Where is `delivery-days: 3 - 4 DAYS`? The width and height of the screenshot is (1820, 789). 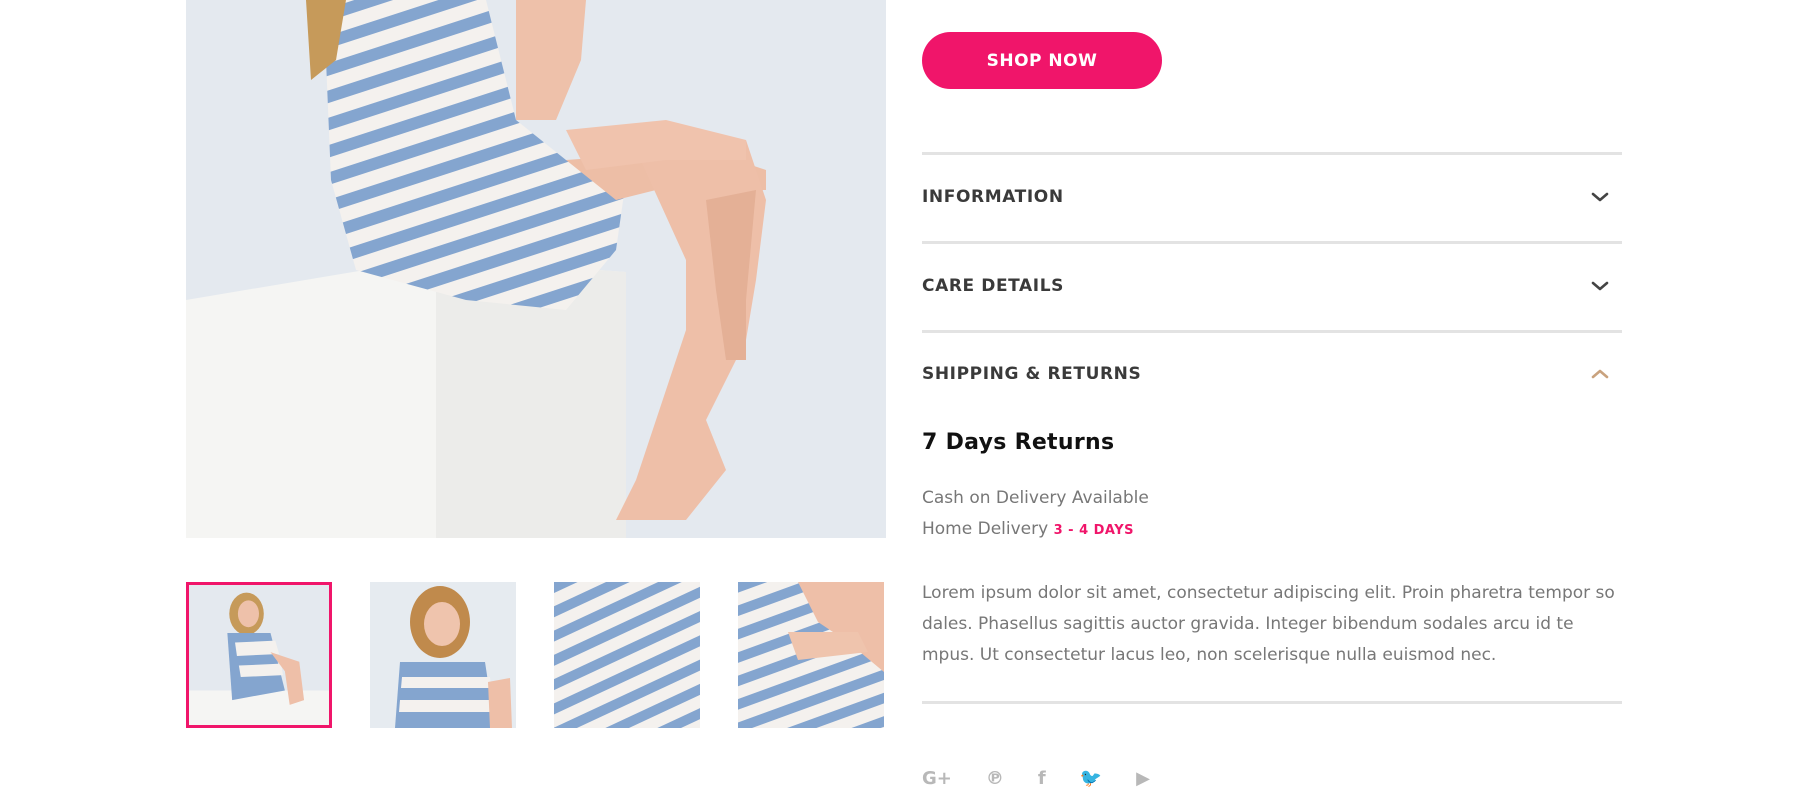
delivery-days: 3 - 4 DAYS is located at coordinates (1094, 530).